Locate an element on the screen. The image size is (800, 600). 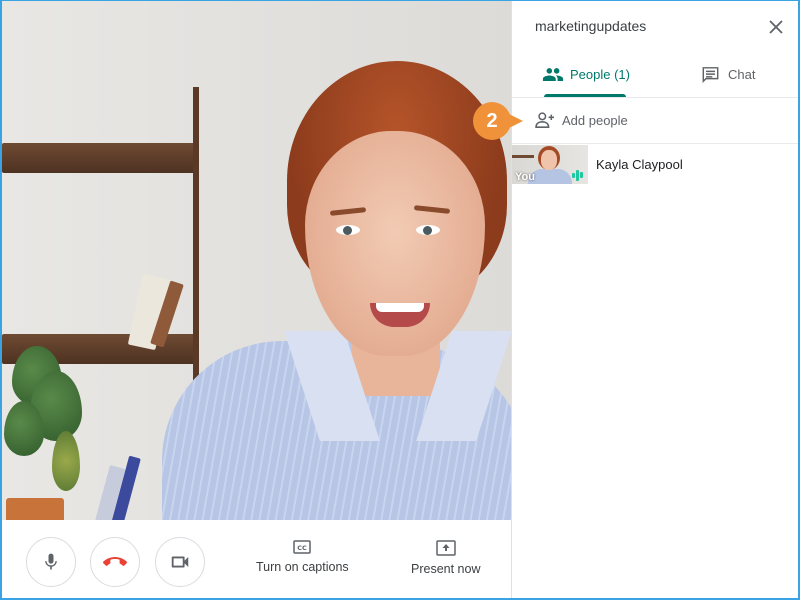
person-add-icon is located at coordinates (544, 120).